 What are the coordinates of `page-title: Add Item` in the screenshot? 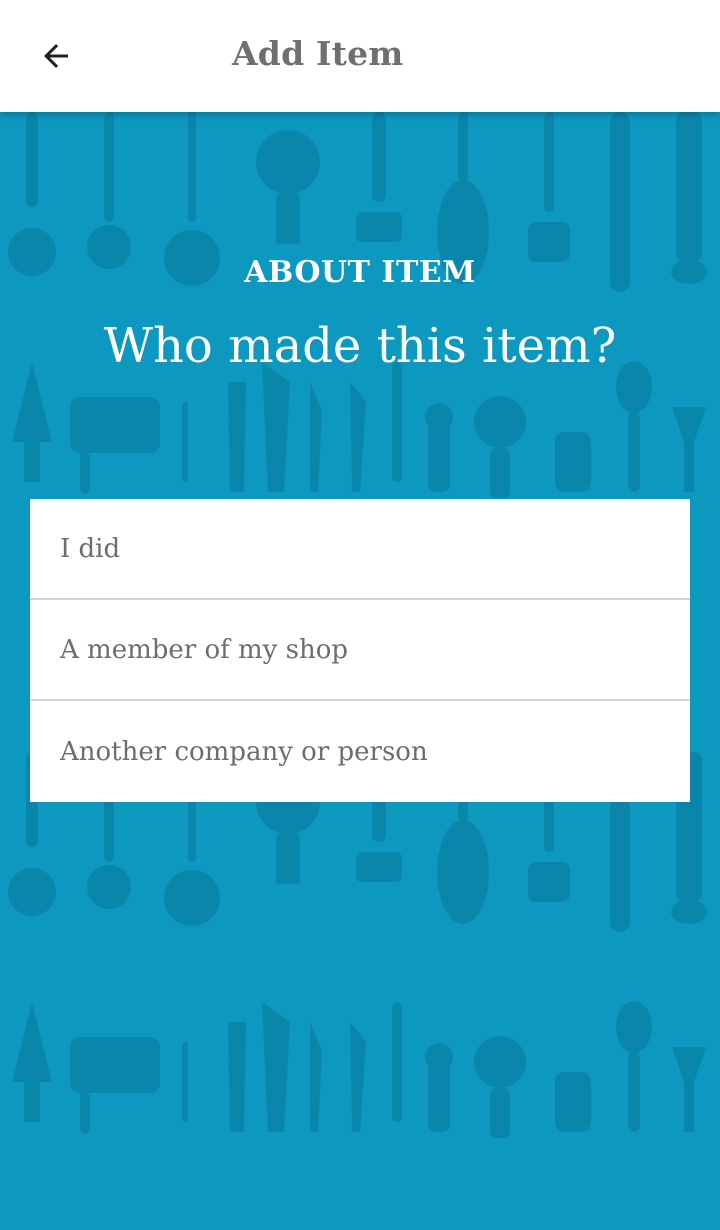 It's located at (318, 53).